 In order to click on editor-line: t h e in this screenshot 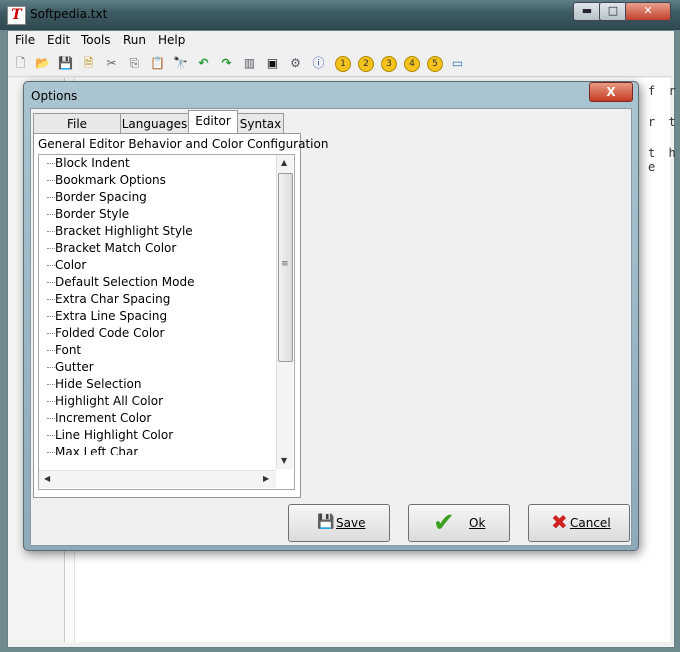, I will do `click(663, 160)`.